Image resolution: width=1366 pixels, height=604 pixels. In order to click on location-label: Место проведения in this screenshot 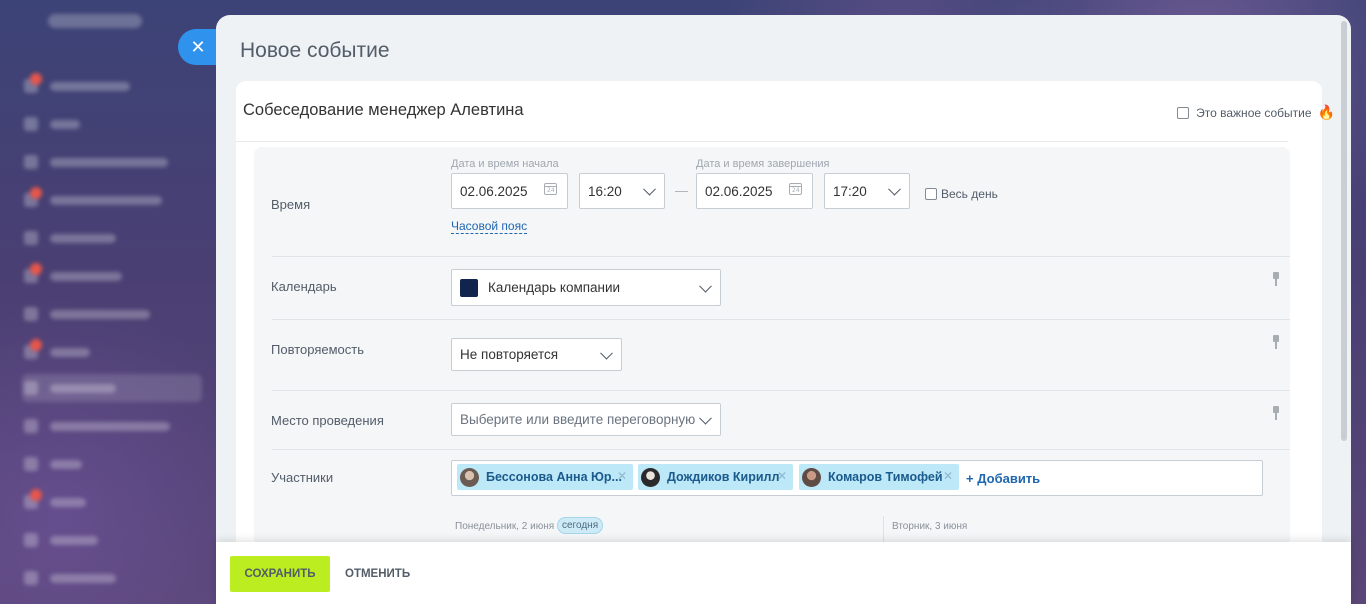, I will do `click(327, 420)`.